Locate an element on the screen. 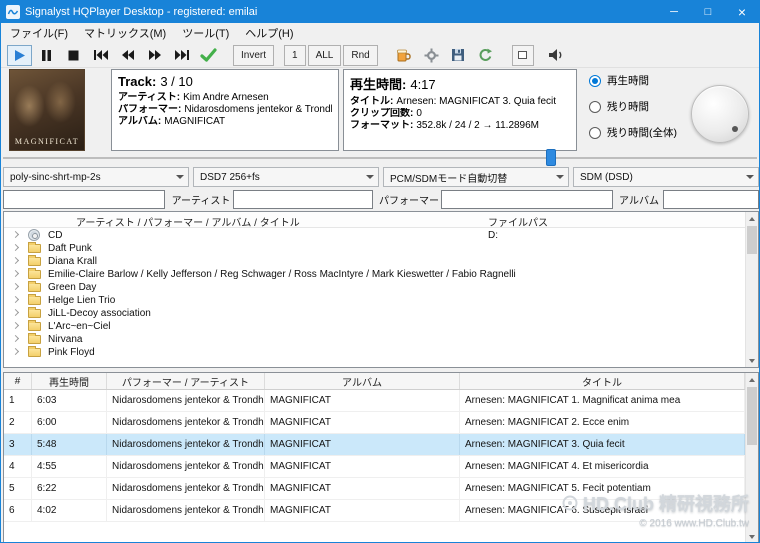  album-search-label: アルバム is located at coordinates (639, 201).